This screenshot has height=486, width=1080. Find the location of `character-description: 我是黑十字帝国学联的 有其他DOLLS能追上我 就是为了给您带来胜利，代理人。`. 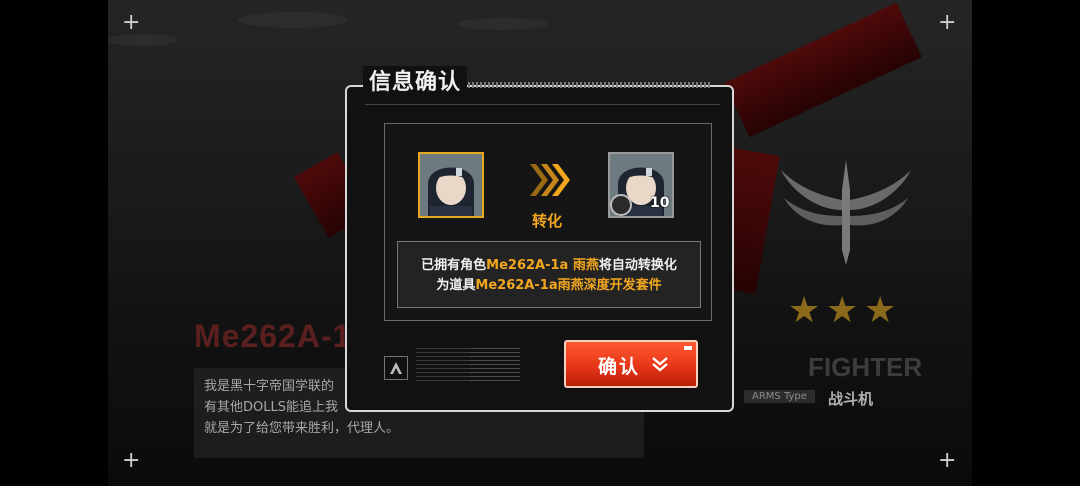

character-description: 我是黑十字帝国学联的 有其他DOLLS能追上我 就是为了给您带来胜利，代理人。 is located at coordinates (301, 407).